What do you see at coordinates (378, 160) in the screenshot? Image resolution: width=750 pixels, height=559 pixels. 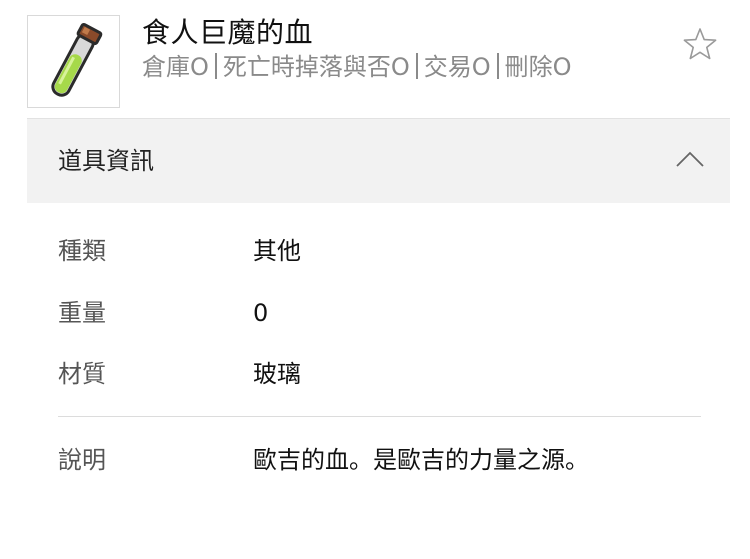 I see `item-info-section-header: 道具資訊` at bounding box center [378, 160].